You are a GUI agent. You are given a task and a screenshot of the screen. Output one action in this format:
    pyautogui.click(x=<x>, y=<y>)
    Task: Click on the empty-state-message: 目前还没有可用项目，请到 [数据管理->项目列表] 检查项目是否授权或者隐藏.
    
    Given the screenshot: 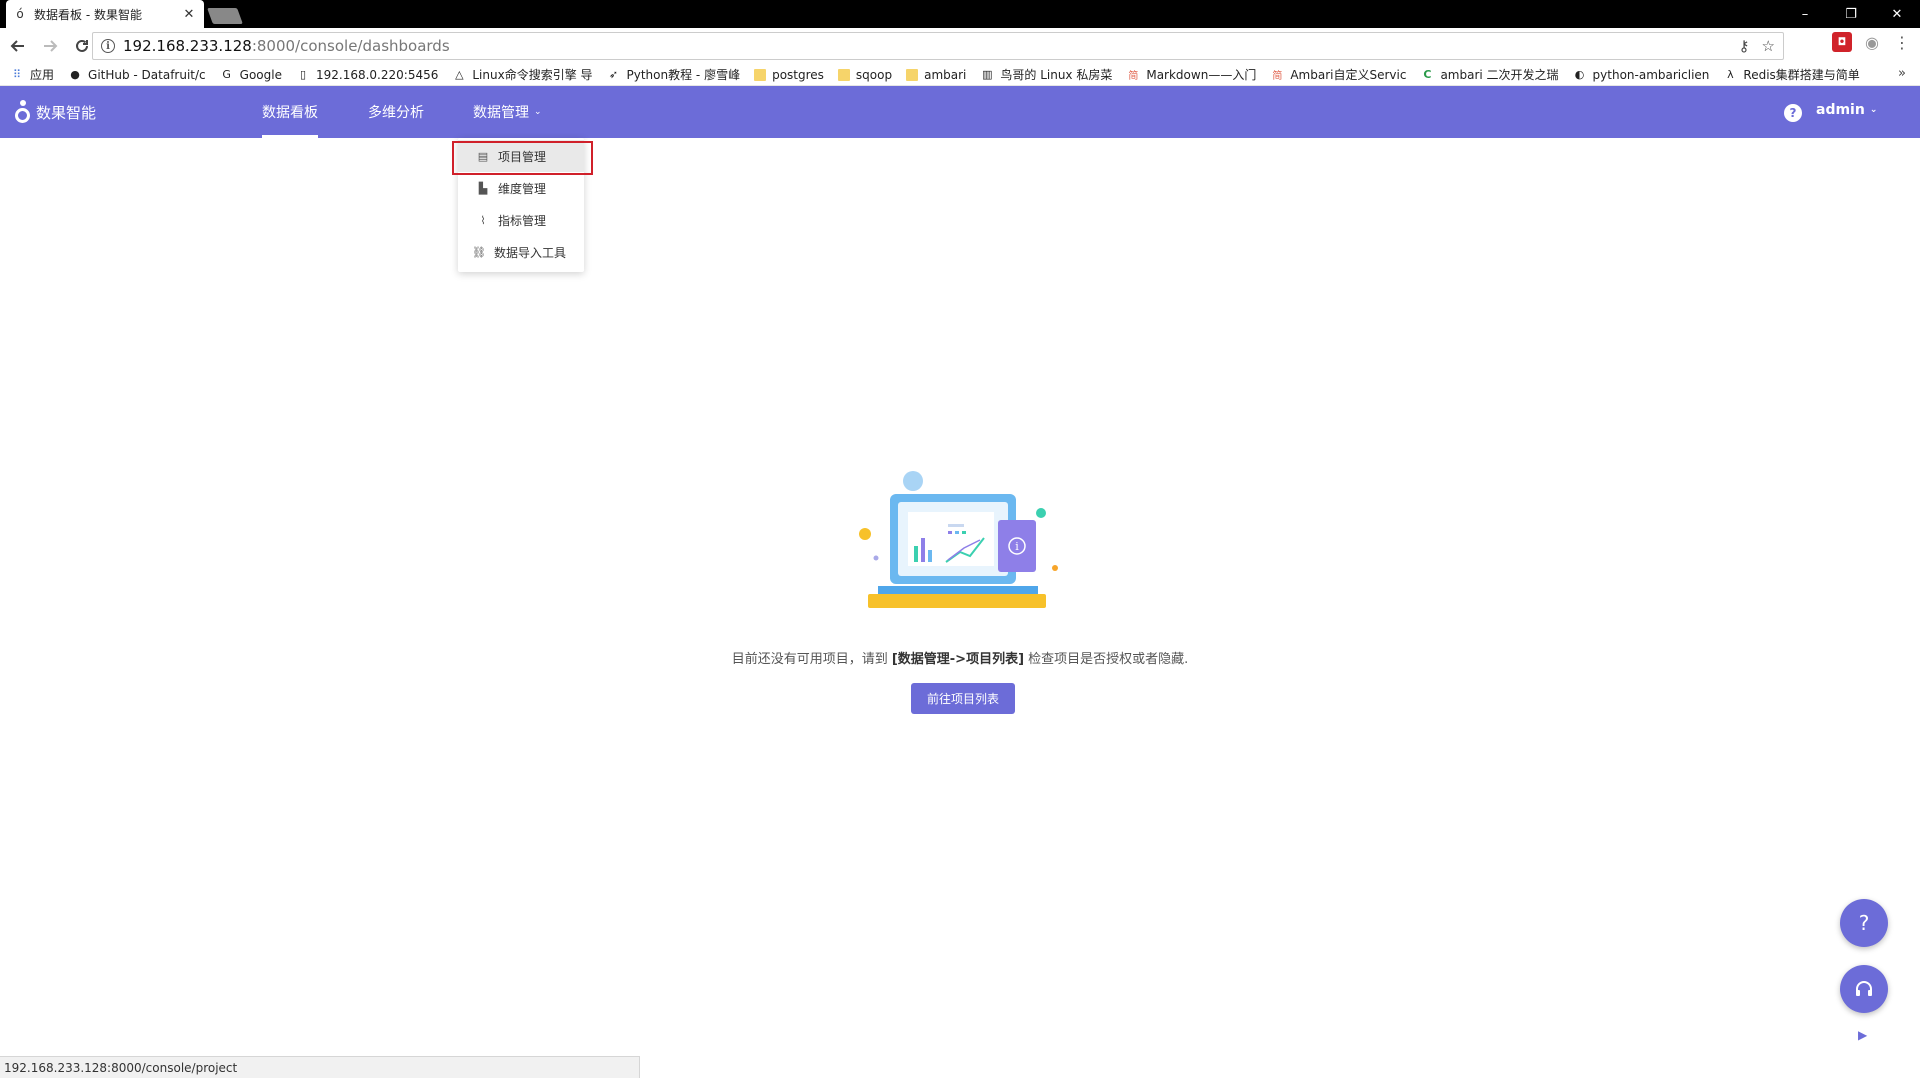 What is the action you would take?
    pyautogui.click(x=960, y=657)
    